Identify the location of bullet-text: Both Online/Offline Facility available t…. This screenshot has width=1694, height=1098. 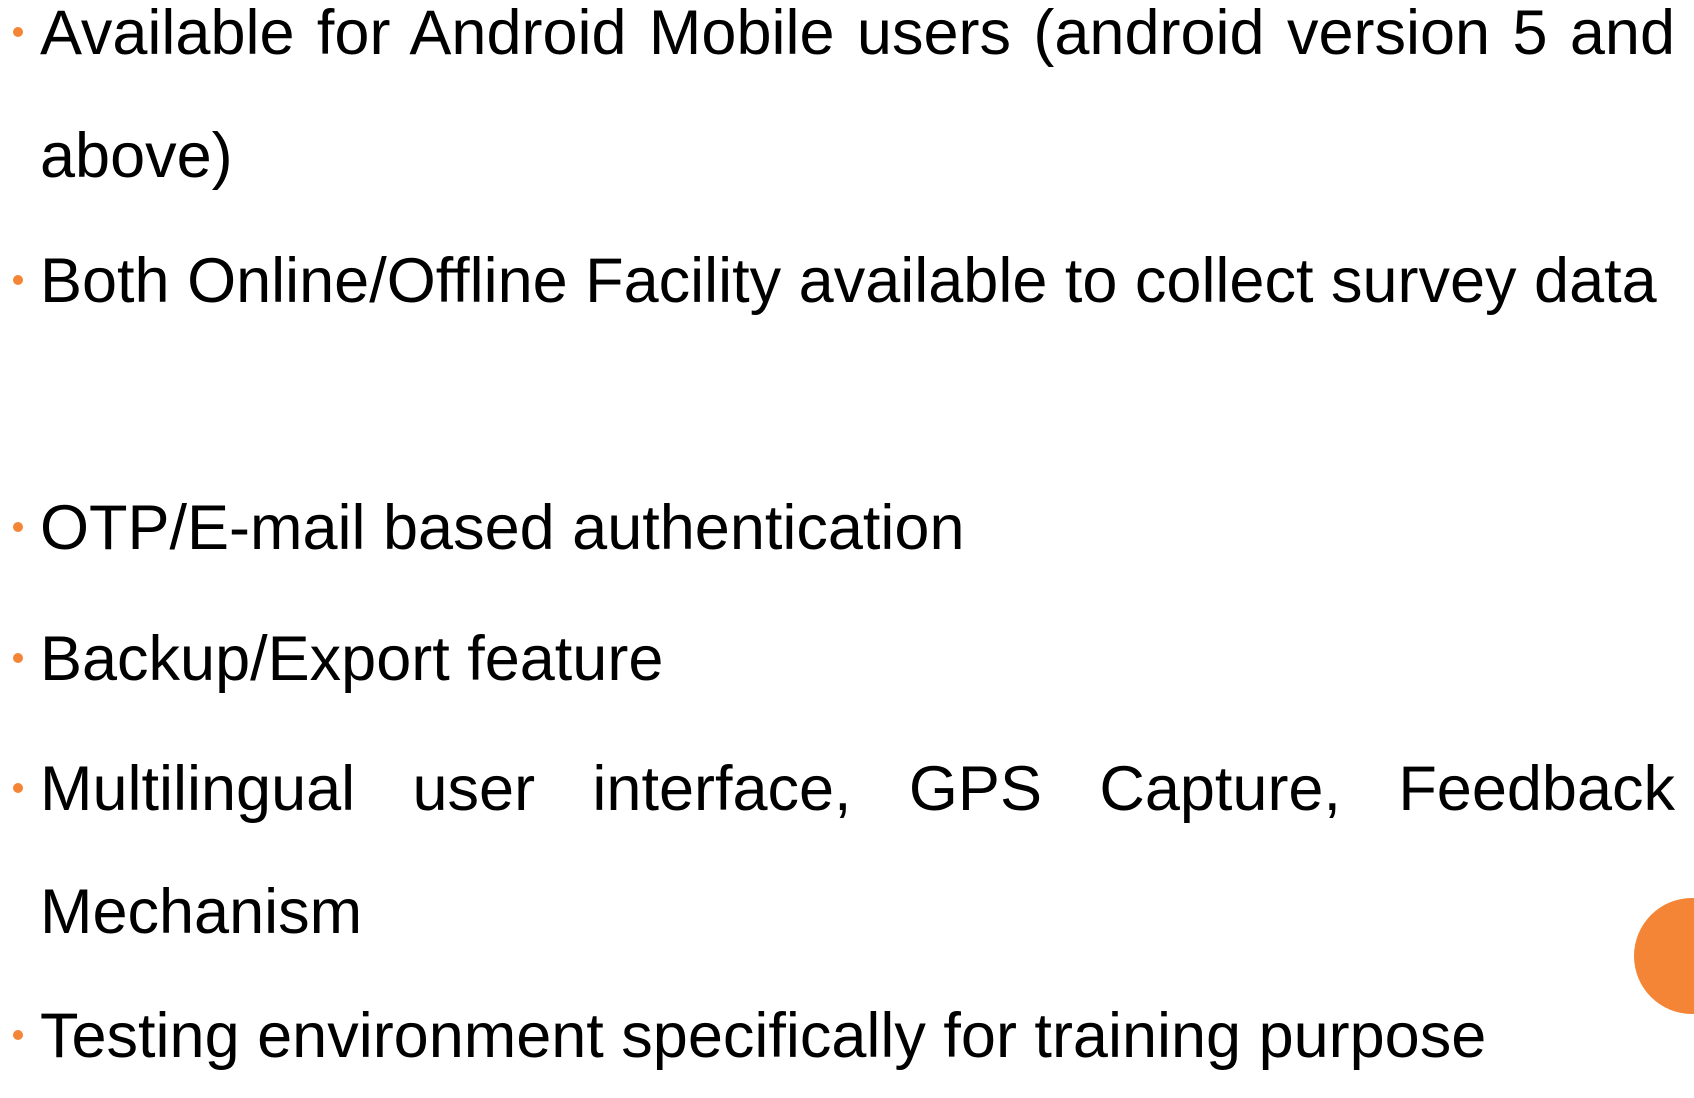
(848, 281).